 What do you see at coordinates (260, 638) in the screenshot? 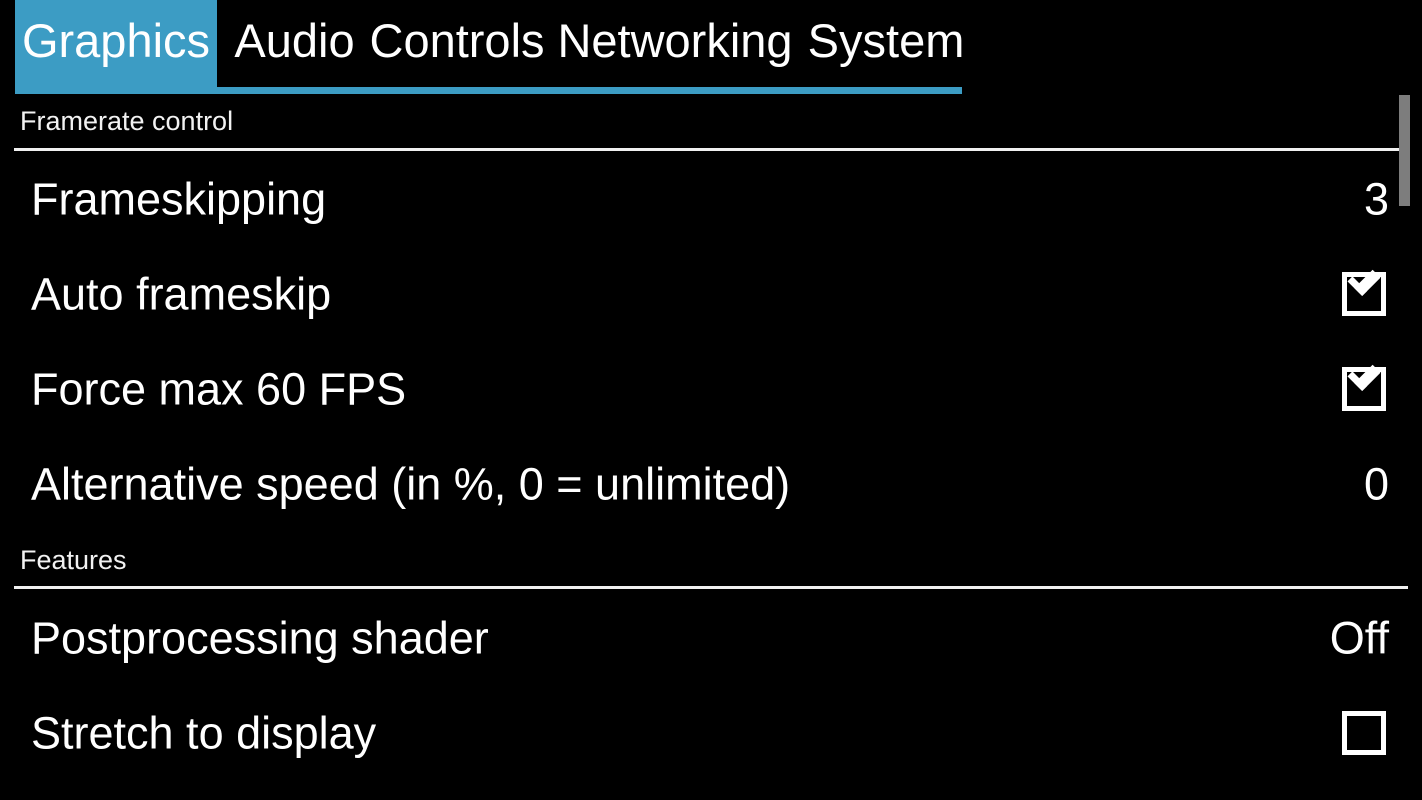
I see `setting-label: Postprocessing shader` at bounding box center [260, 638].